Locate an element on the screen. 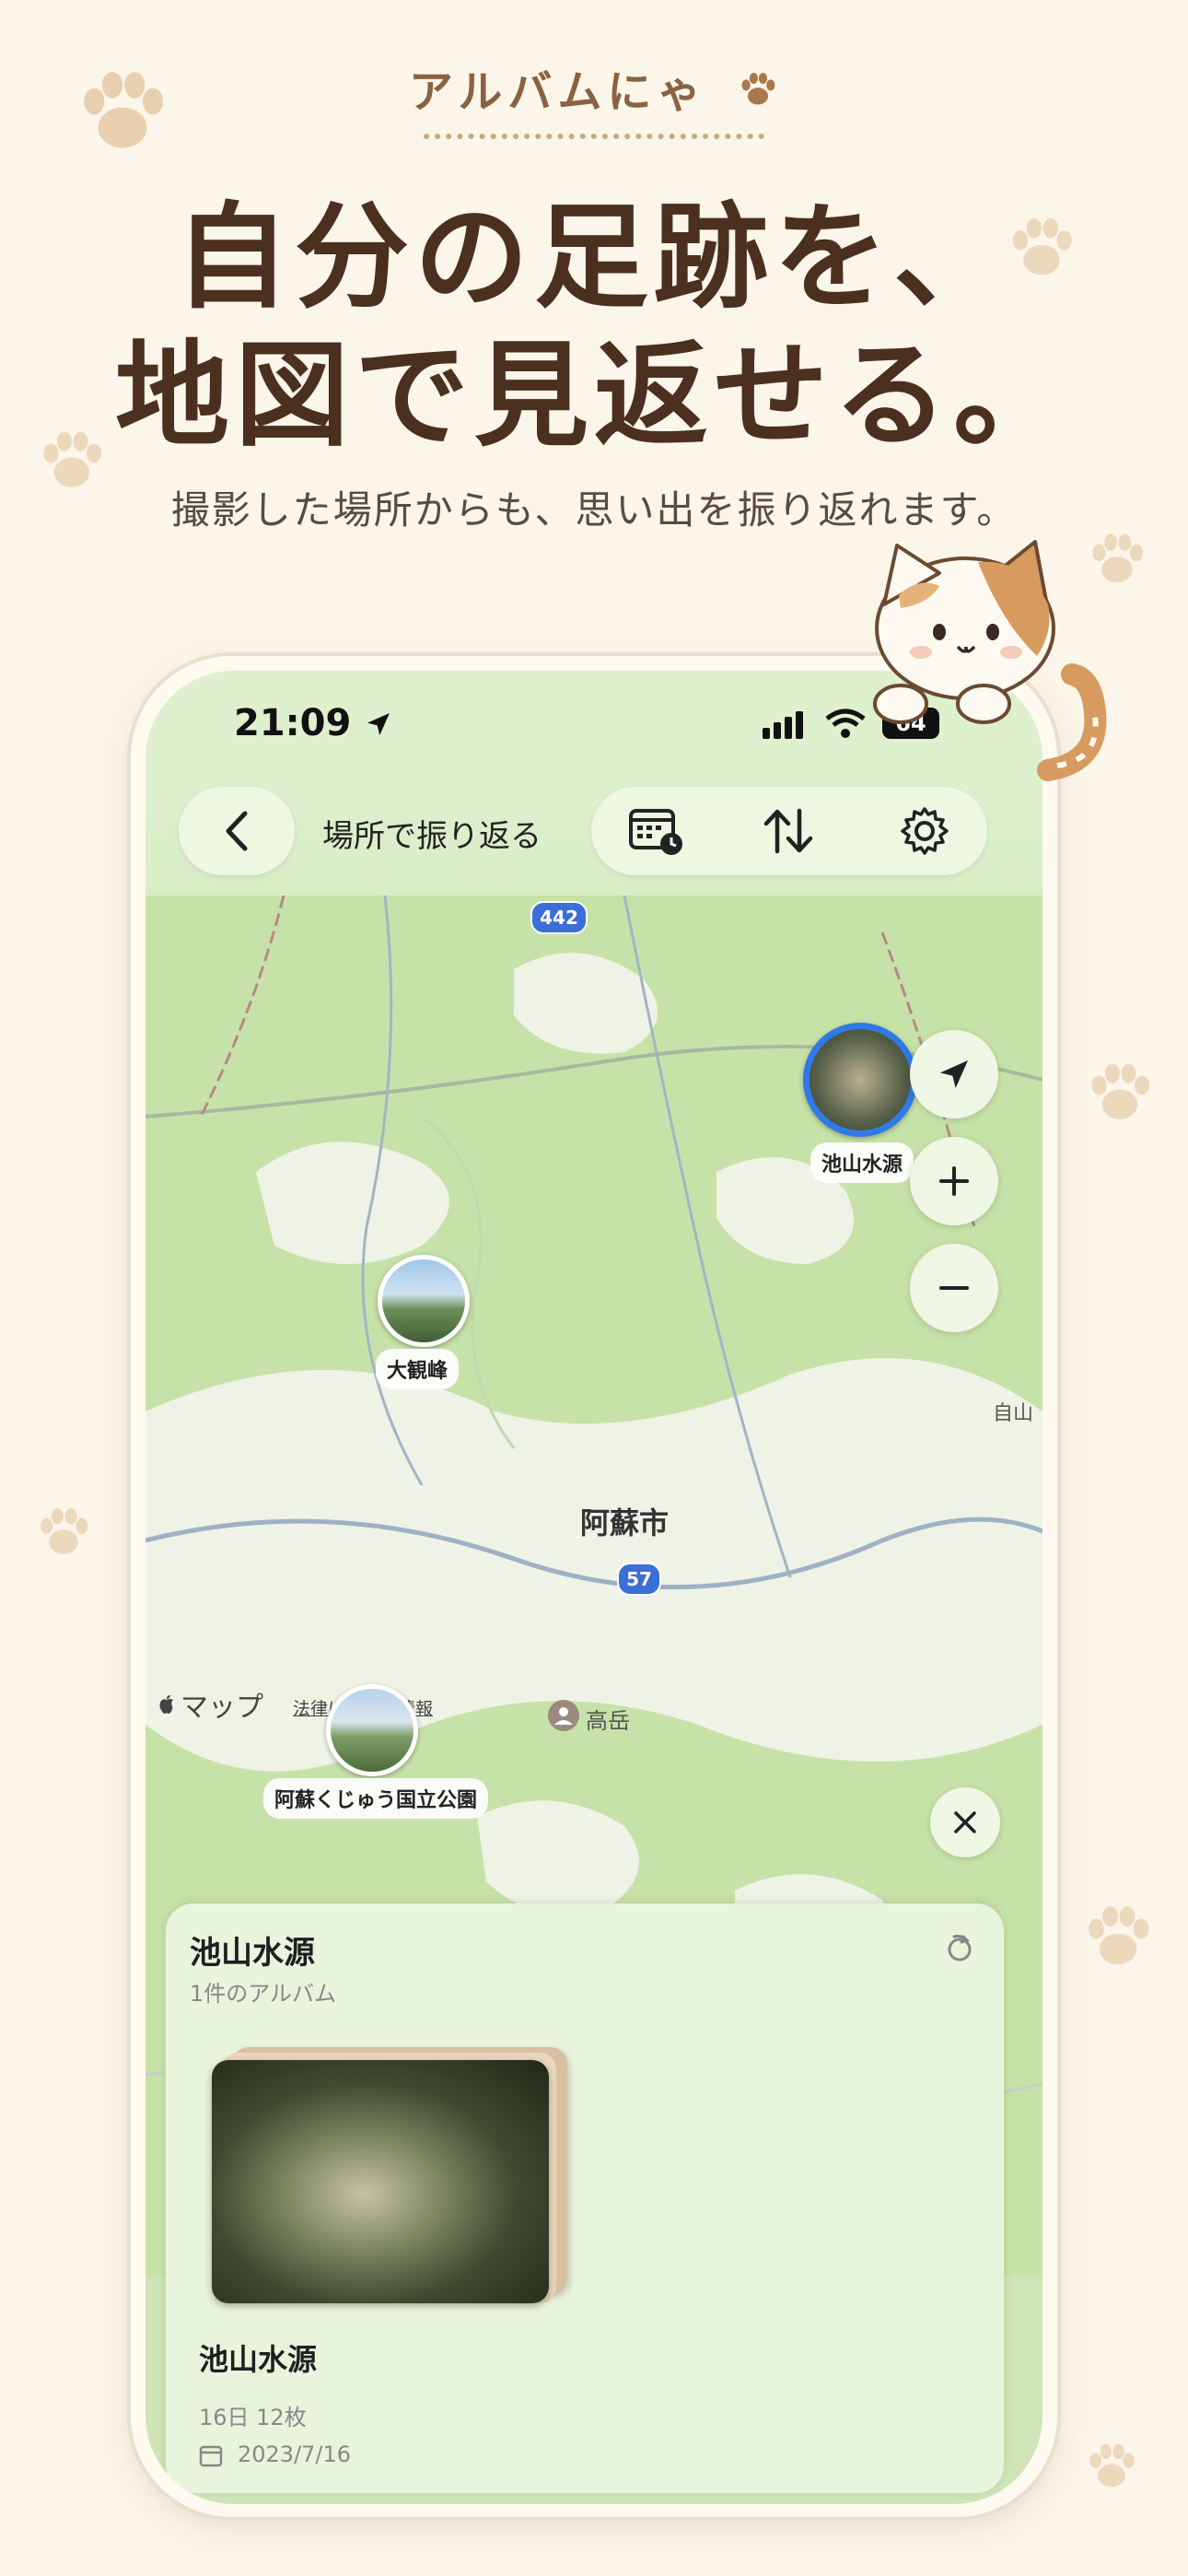  place-label: 高岳 is located at coordinates (608, 1721).